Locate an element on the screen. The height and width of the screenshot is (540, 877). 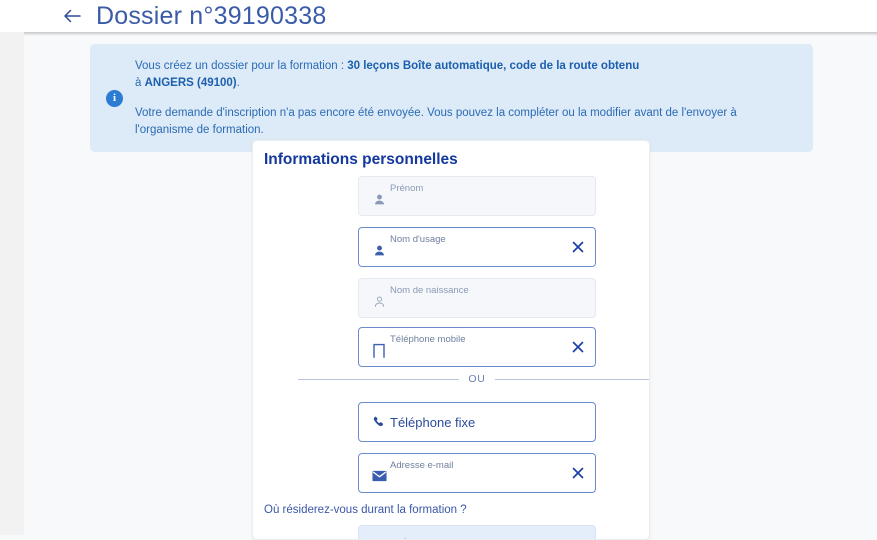
field-telephone-fixe: Téléphone fixe is located at coordinates (477, 422).